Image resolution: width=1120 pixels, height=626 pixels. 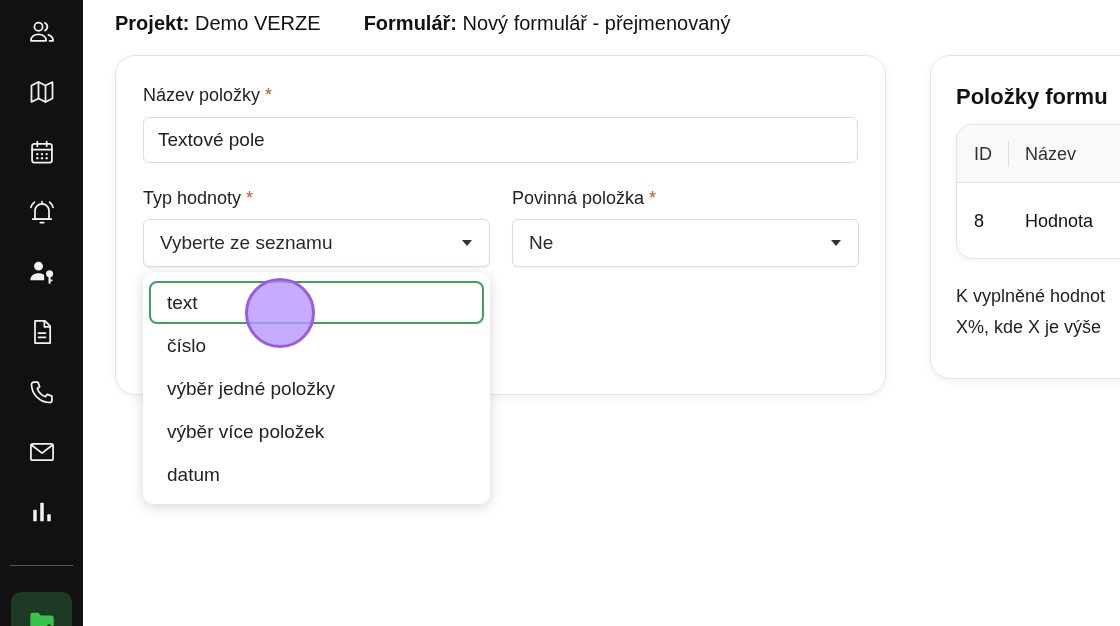 What do you see at coordinates (983, 153) in the screenshot?
I see `column-header: ID` at bounding box center [983, 153].